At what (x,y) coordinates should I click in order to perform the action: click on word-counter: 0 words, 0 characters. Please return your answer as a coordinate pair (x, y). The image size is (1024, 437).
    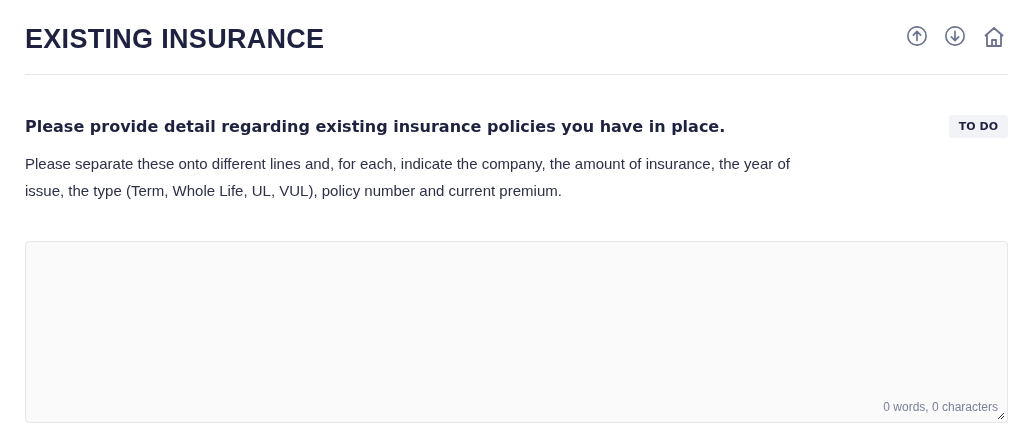
    Looking at the image, I should click on (940, 407).